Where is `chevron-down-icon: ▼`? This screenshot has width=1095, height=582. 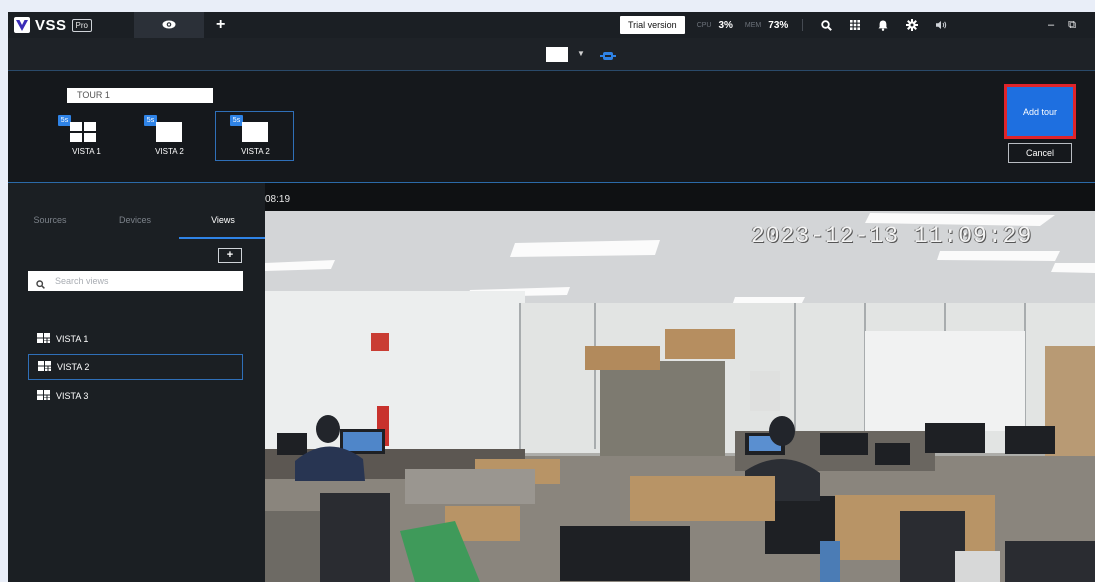 chevron-down-icon: ▼ is located at coordinates (581, 53).